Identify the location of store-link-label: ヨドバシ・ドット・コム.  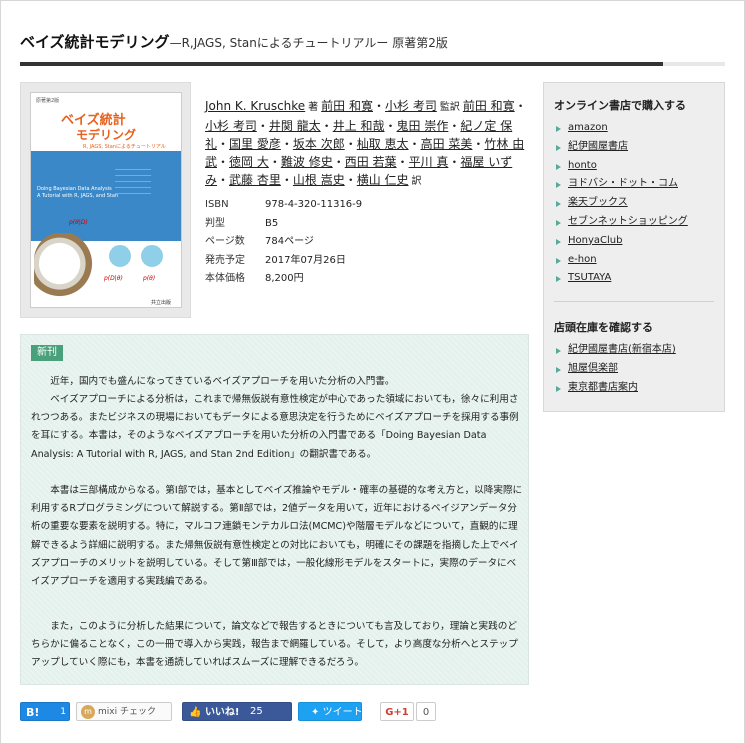
(623, 183).